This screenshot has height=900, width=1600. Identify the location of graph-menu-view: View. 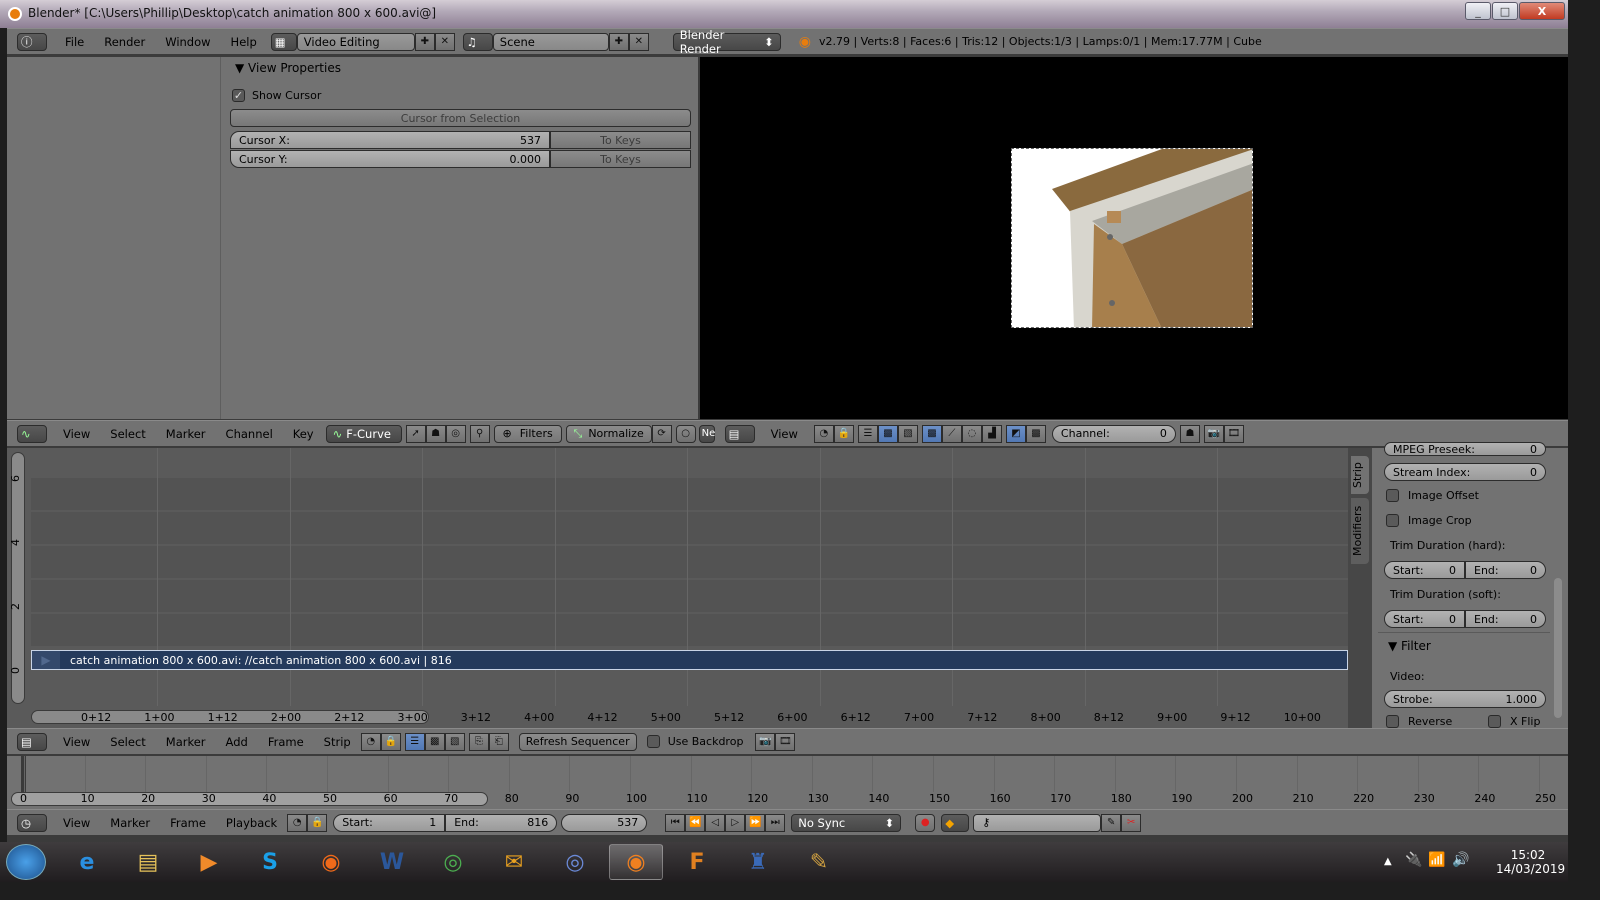
(76, 434).